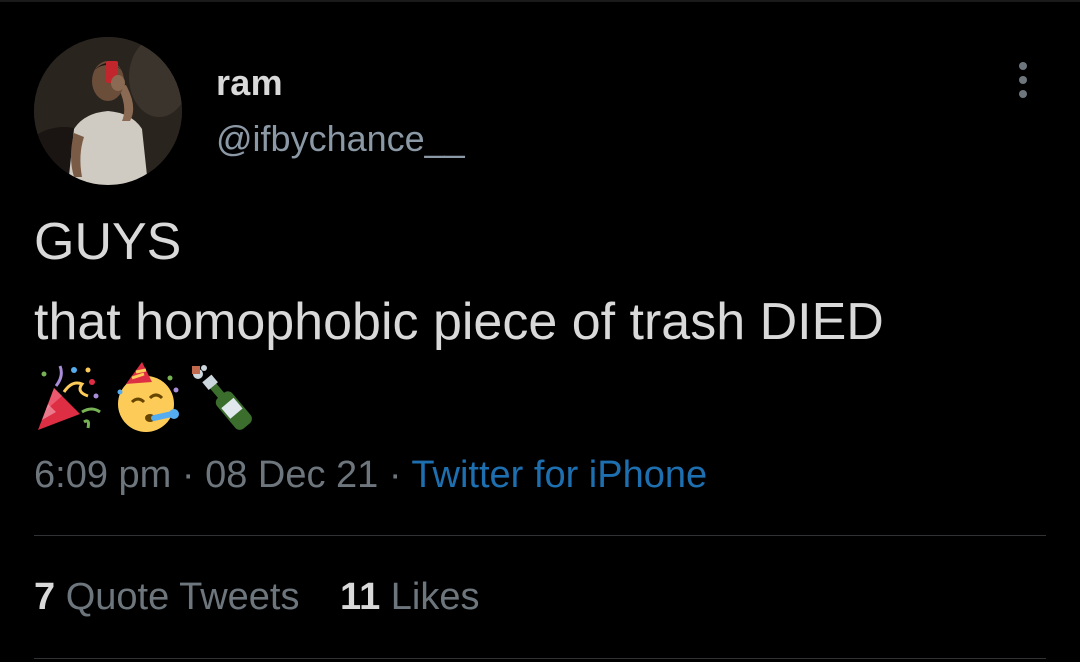 The image size is (1080, 662). I want to click on quote-tweets-label: Quote Tweets, so click(182, 597).